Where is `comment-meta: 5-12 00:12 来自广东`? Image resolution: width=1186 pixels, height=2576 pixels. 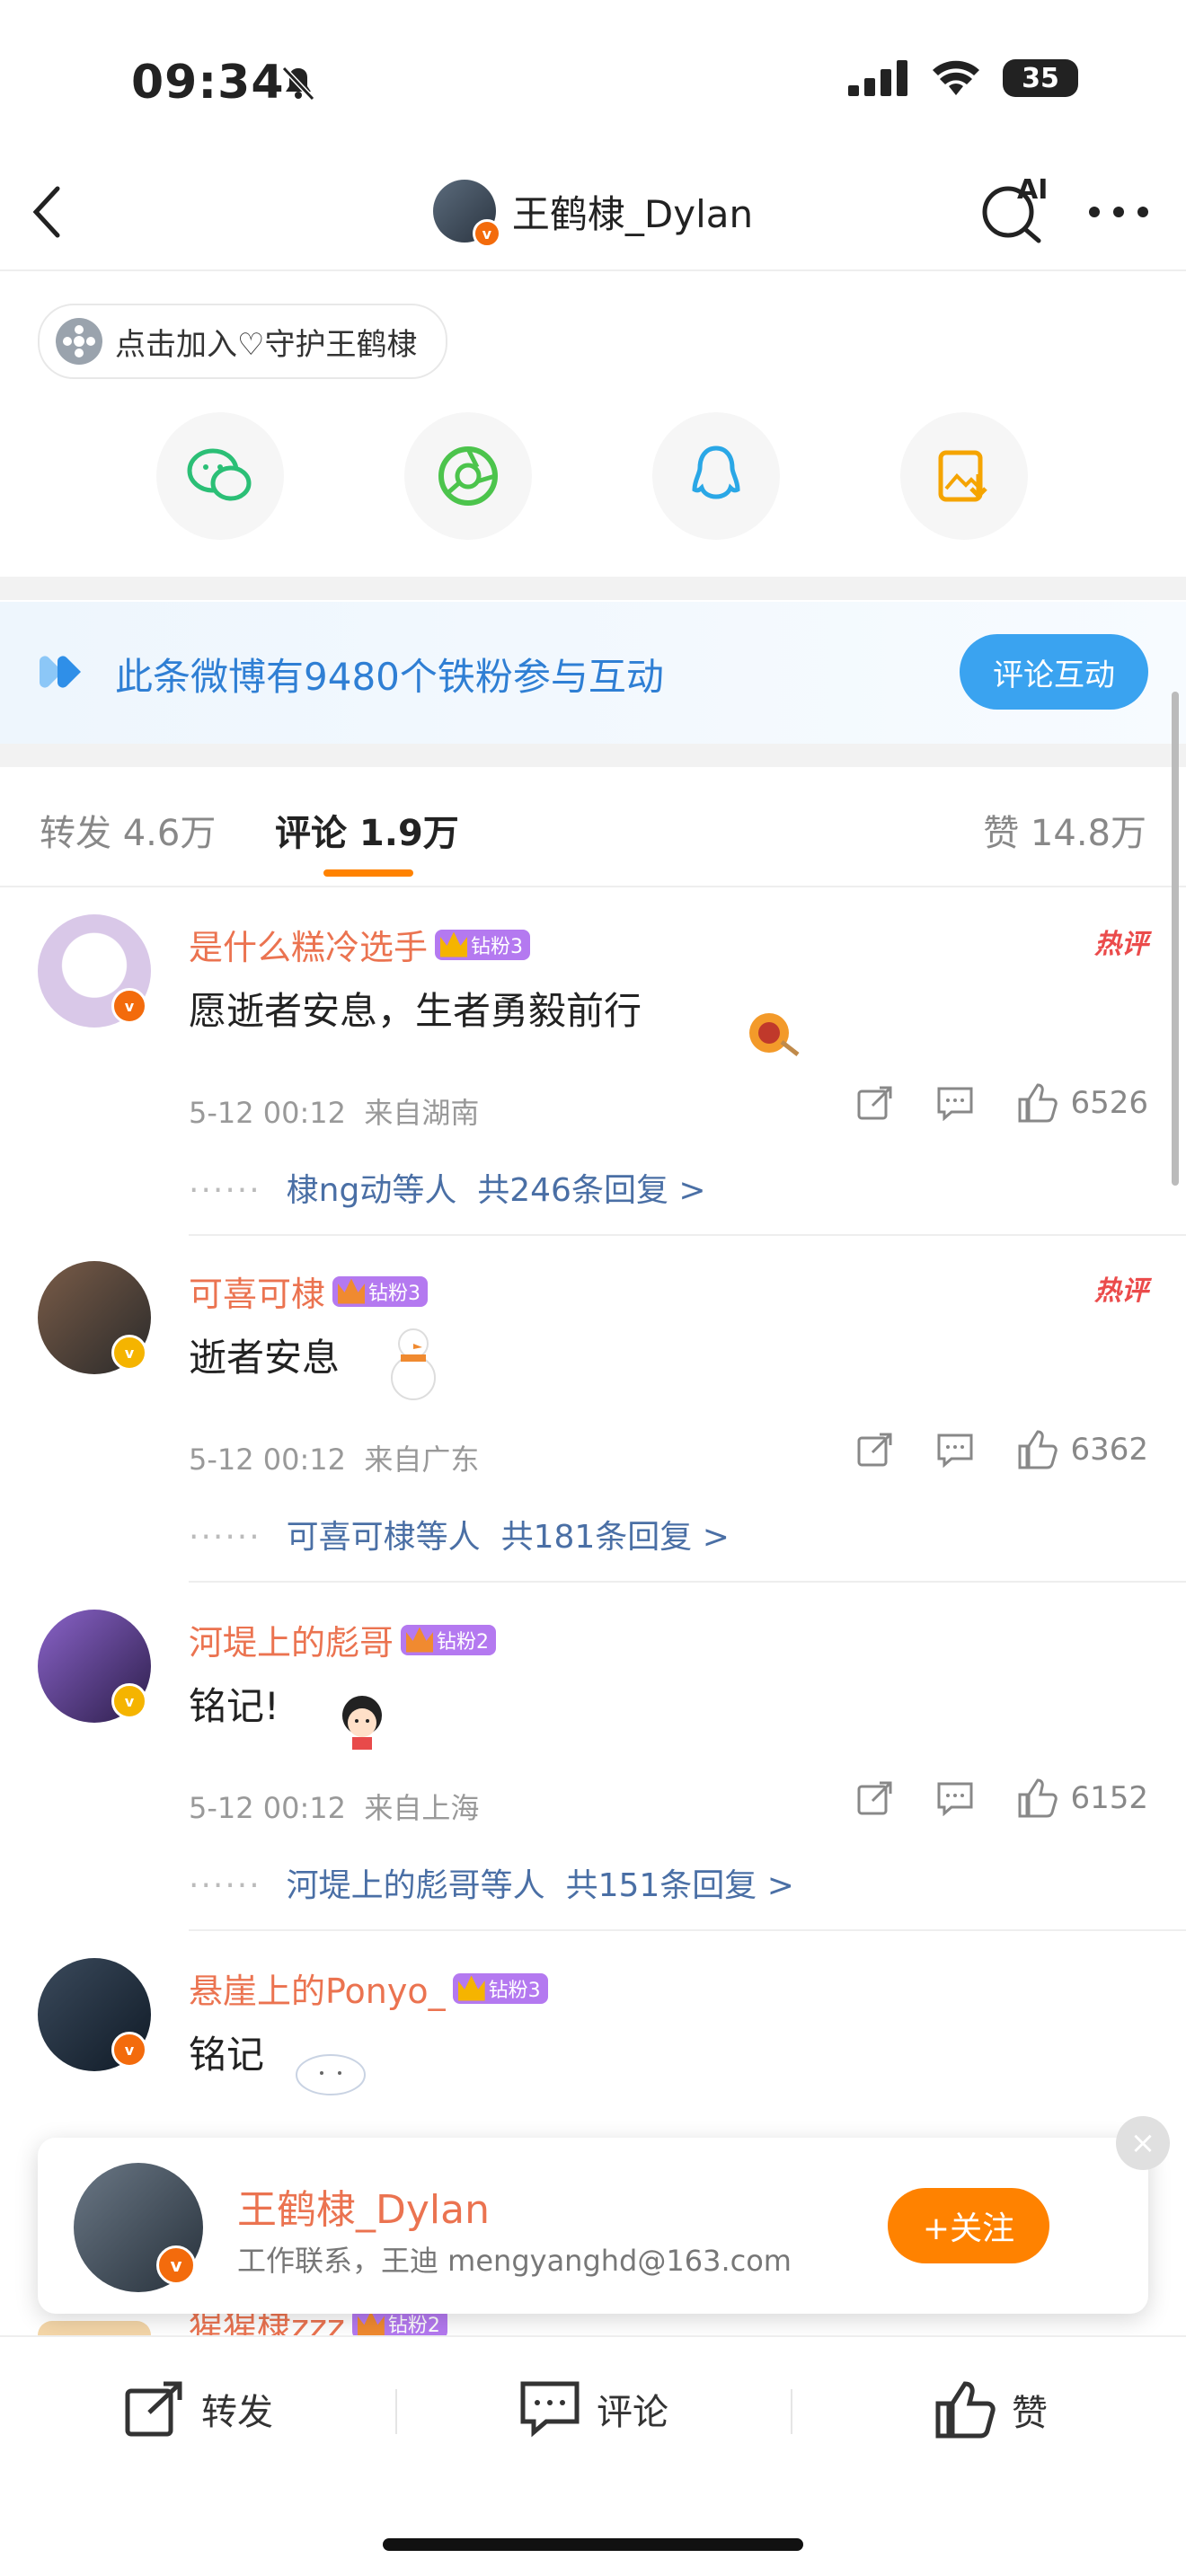 comment-meta: 5-12 00:12 来自广东 is located at coordinates (334, 1457).